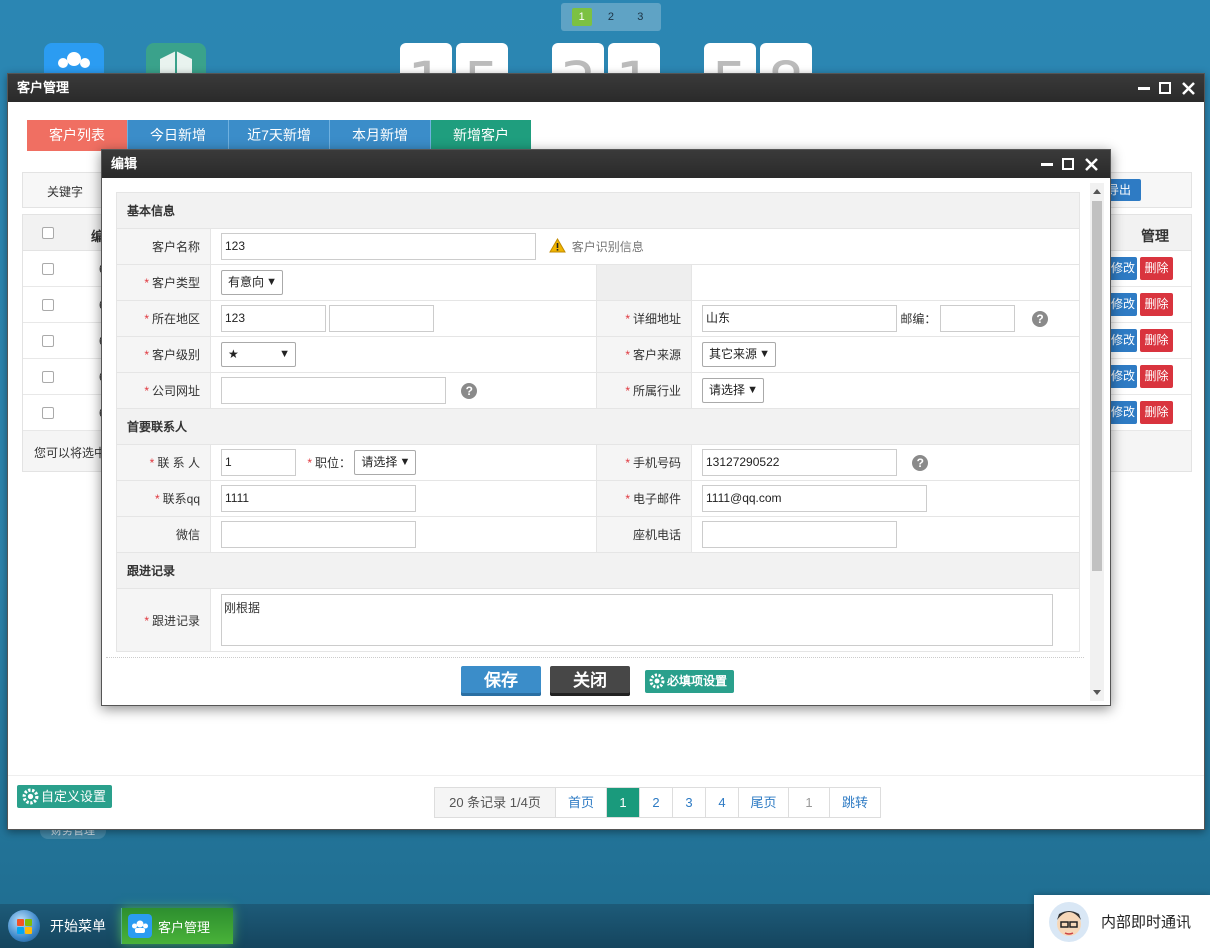 Image resolution: width=1210 pixels, height=948 pixels. Describe the element at coordinates (799, 318) in the screenshot. I see `address-input: 山东` at that location.